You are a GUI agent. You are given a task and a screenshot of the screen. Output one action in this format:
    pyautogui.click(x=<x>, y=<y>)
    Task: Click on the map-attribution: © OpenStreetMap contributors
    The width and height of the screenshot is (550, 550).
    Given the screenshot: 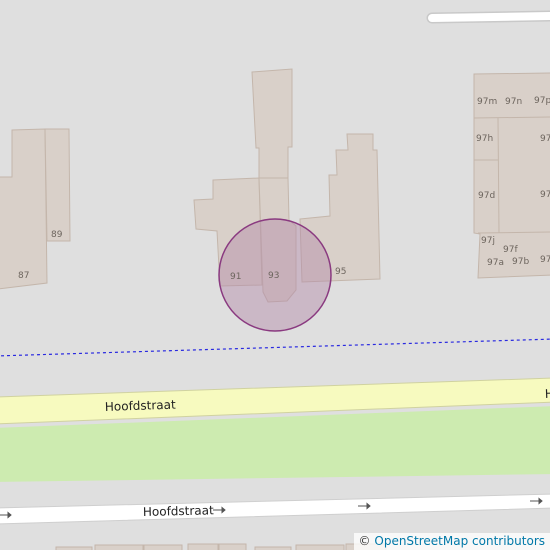 What is the action you would take?
    pyautogui.click(x=451, y=541)
    